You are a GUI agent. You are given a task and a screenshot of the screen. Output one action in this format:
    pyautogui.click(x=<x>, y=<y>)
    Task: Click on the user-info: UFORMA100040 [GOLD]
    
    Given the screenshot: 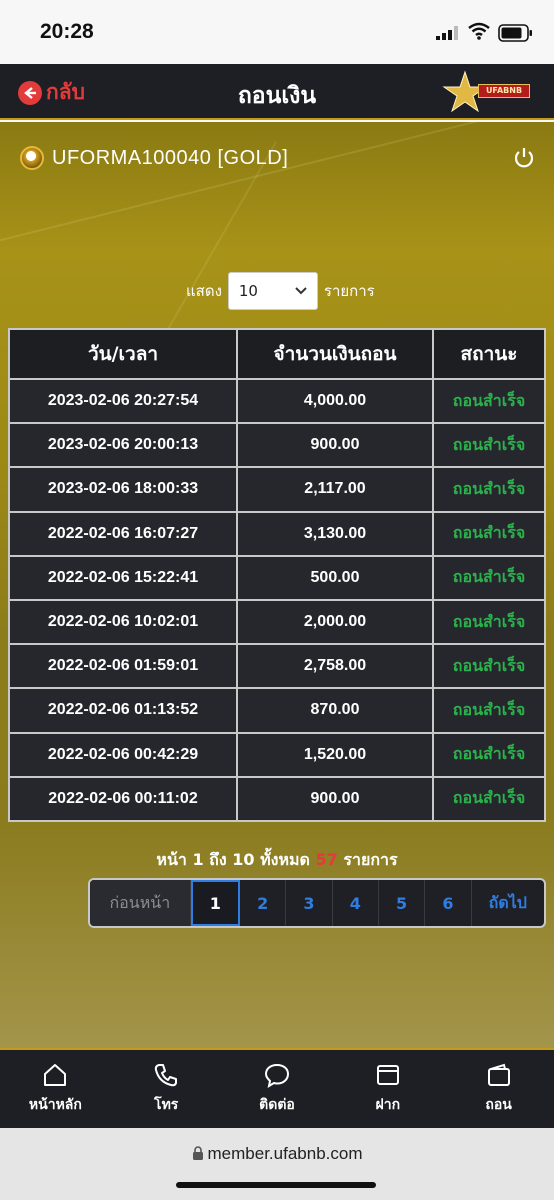 What is the action you would take?
    pyautogui.click(x=154, y=158)
    